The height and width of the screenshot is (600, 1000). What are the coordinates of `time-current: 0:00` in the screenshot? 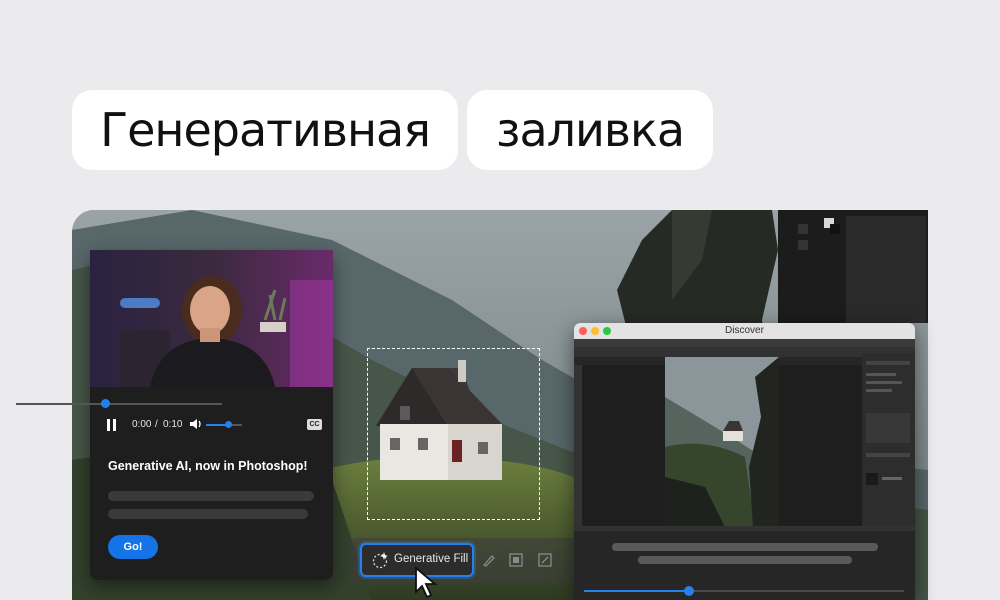 It's located at (142, 424).